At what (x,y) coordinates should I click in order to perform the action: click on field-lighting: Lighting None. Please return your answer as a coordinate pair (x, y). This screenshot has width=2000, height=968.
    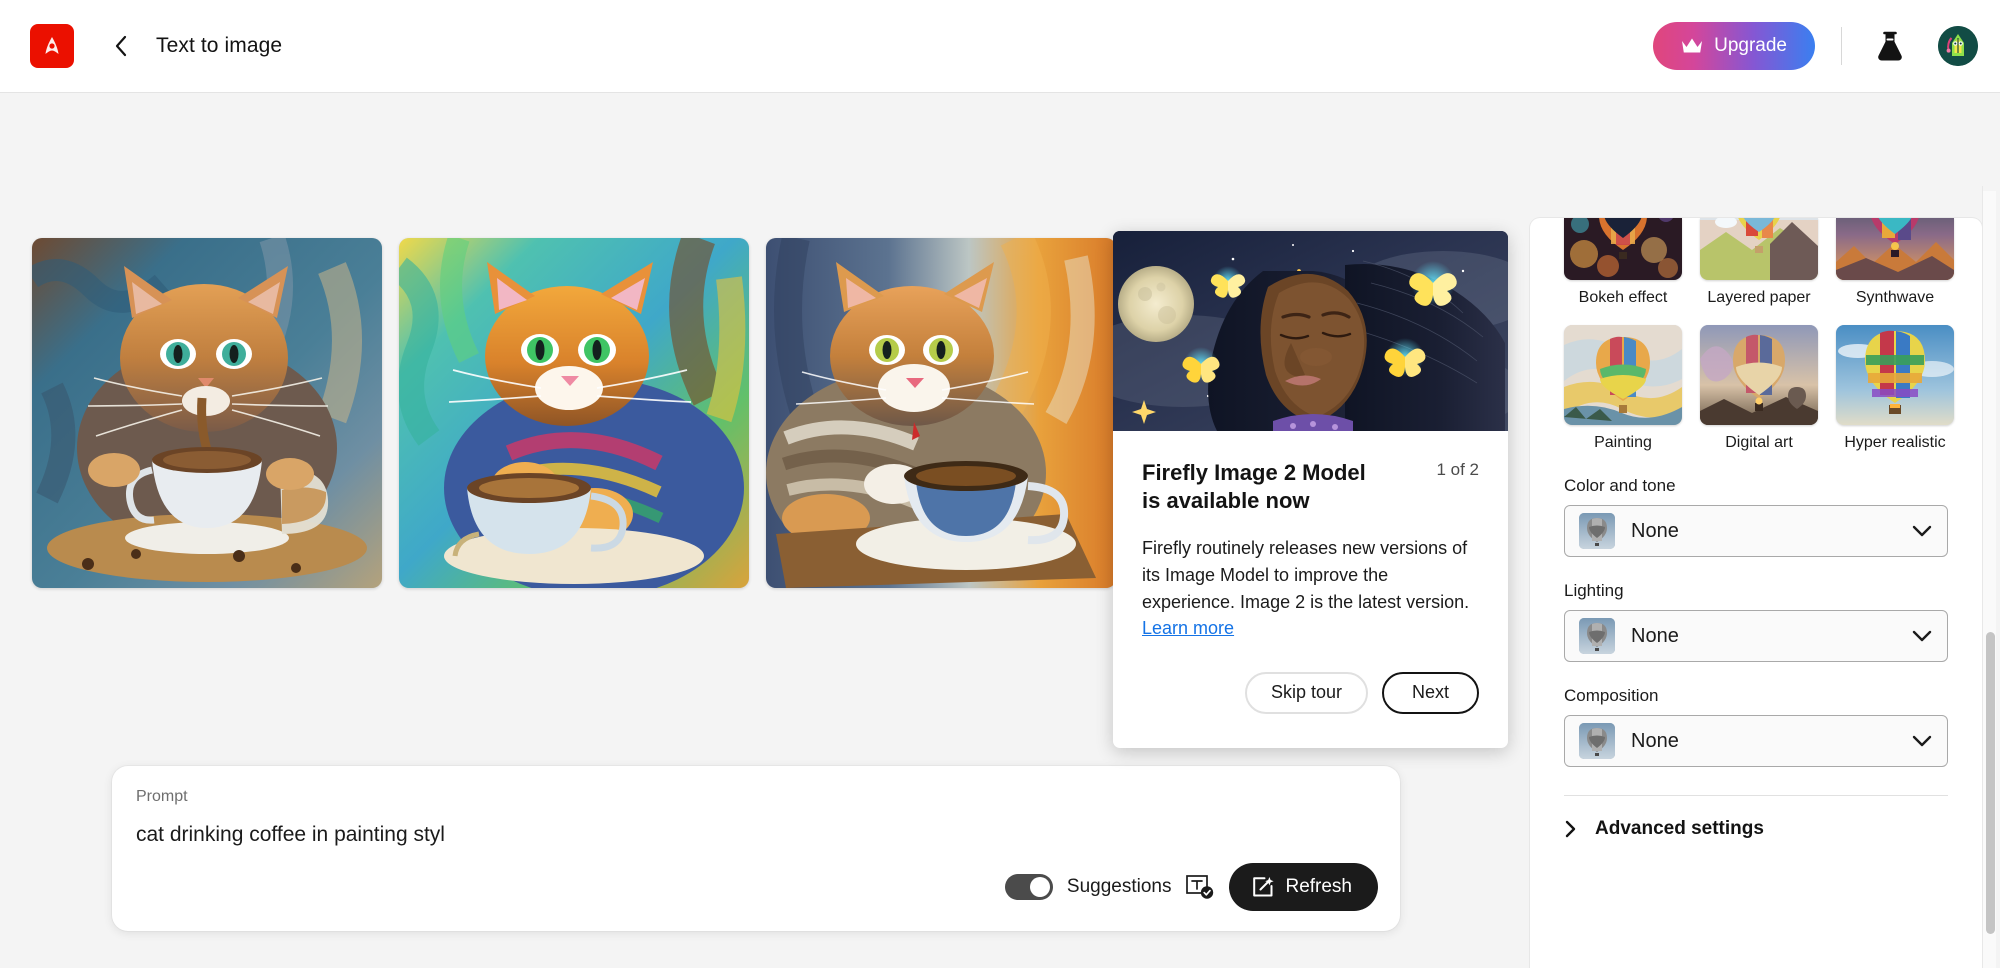
    Looking at the image, I should click on (1756, 621).